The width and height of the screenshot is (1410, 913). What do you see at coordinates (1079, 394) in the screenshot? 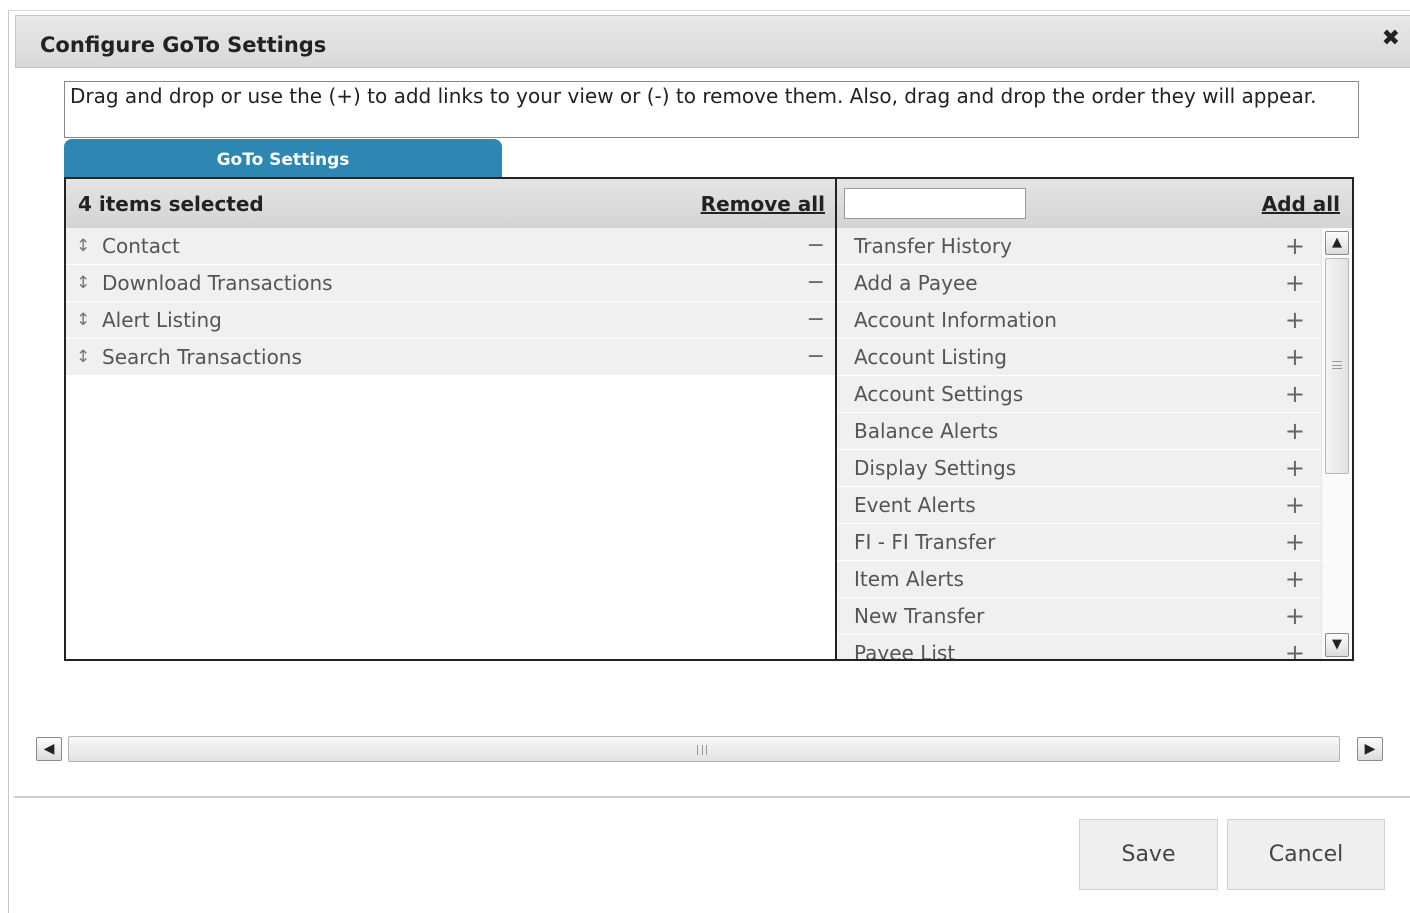
I see `available-link-row: Account Settings +` at bounding box center [1079, 394].